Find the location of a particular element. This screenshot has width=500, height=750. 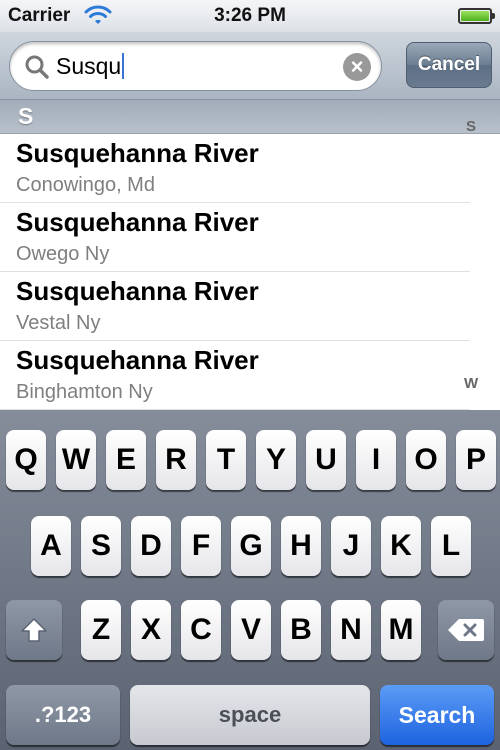

section-header: S is located at coordinates (250, 117).